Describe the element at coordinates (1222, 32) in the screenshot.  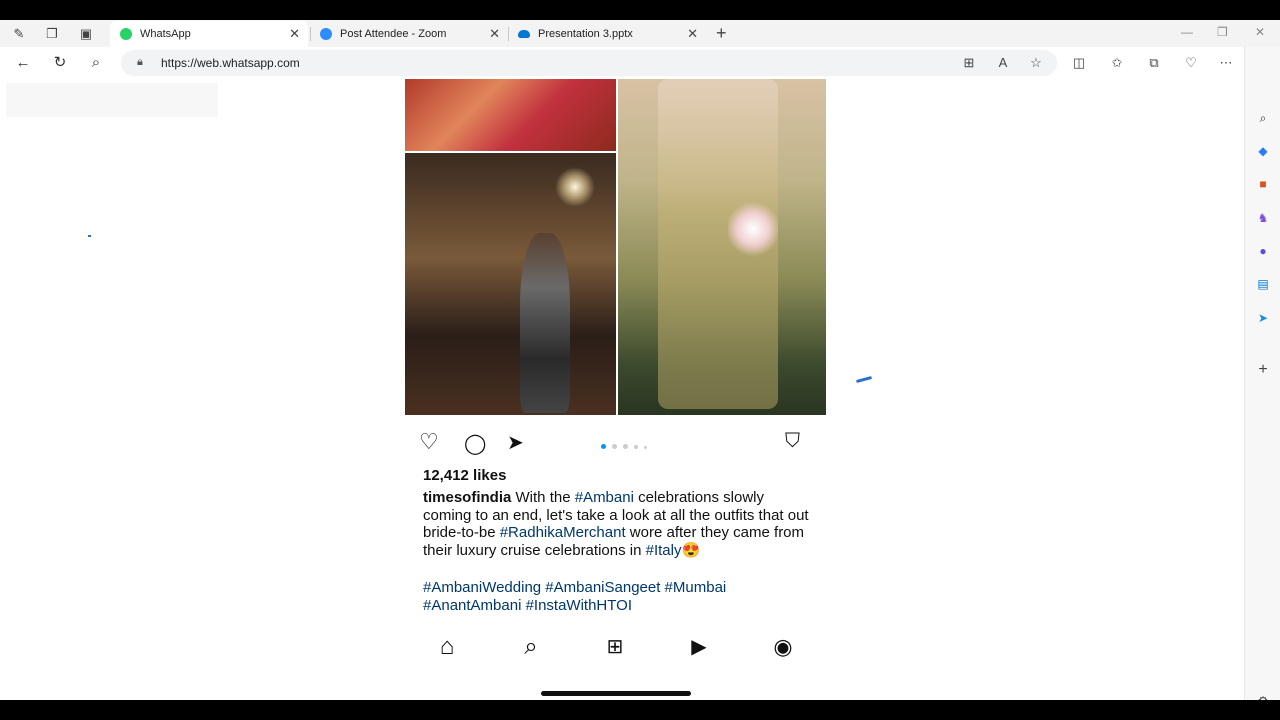
I see `restore-icon: ❐` at that location.